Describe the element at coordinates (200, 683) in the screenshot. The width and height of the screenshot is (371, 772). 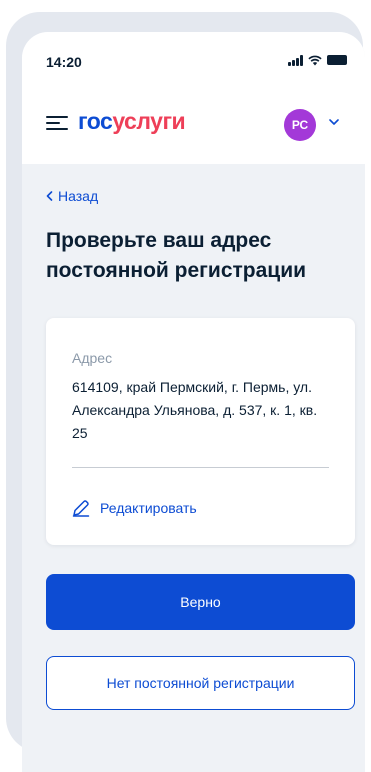
I see `no-registration-button: Нет постоянной регистрации` at that location.